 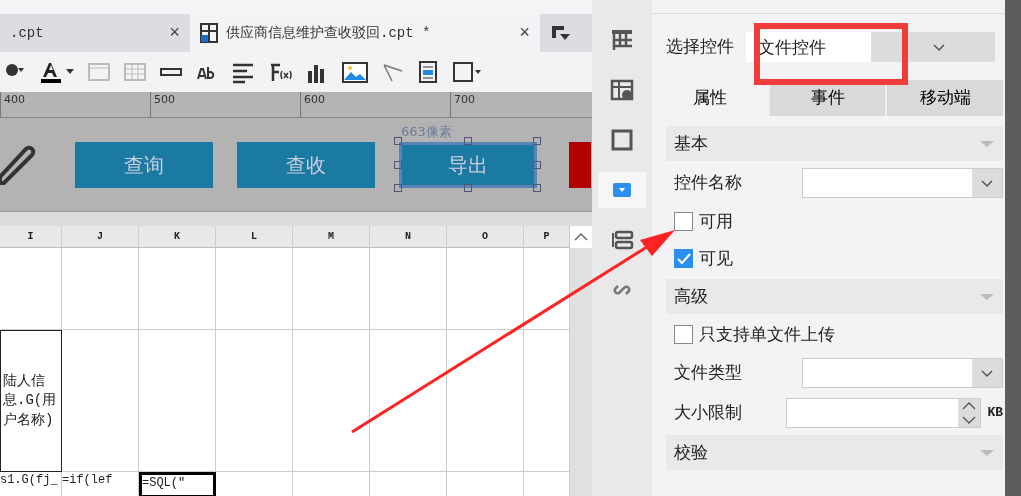 What do you see at coordinates (708, 183) in the screenshot?
I see `field-label: 控件名称` at bounding box center [708, 183].